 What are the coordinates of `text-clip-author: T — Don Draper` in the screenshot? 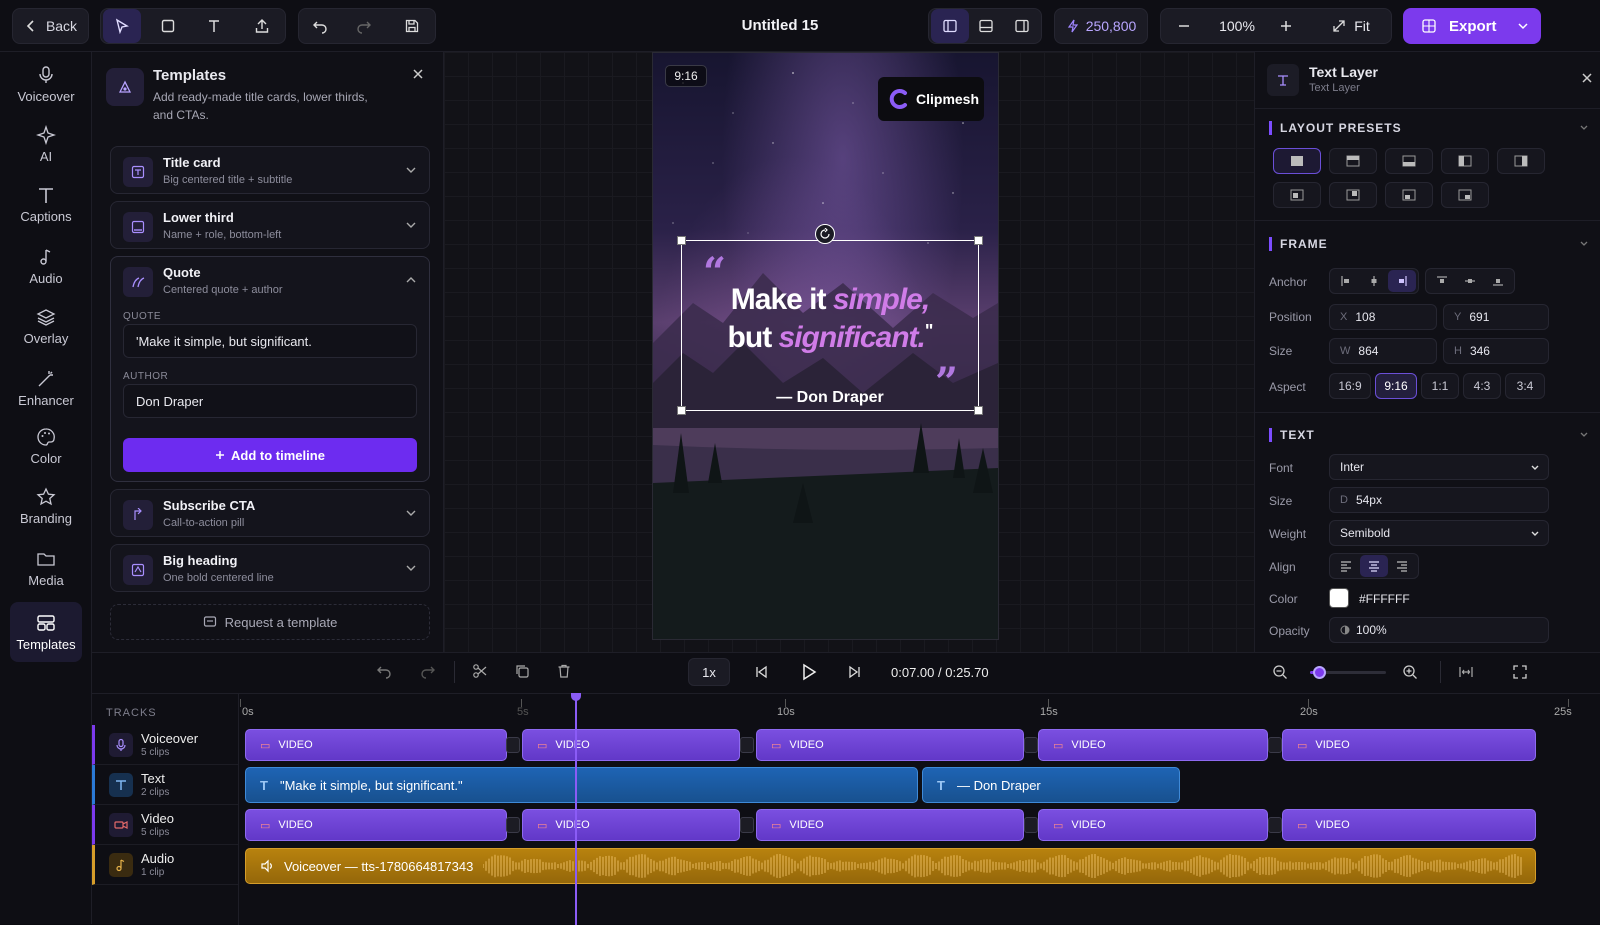 It's located at (1051, 785).